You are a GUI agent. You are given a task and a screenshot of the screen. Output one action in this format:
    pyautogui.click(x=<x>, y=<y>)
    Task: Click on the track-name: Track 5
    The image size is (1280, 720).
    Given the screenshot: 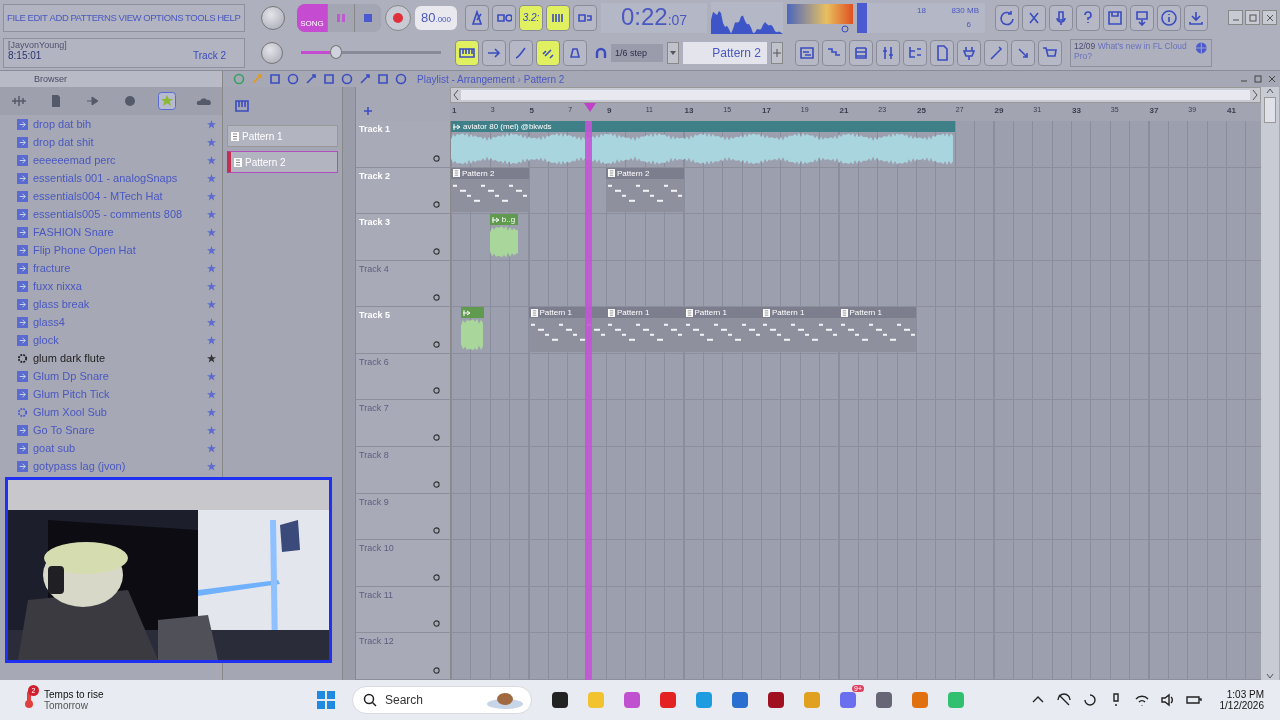 What is the action you would take?
    pyautogui.click(x=375, y=315)
    